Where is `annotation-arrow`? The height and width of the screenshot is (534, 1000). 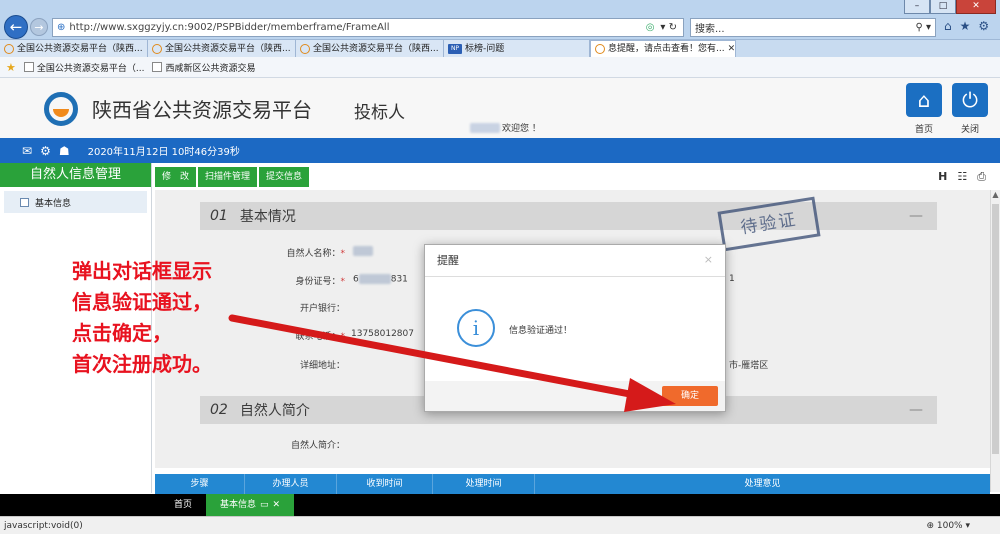 annotation-arrow is located at coordinates (452, 363).